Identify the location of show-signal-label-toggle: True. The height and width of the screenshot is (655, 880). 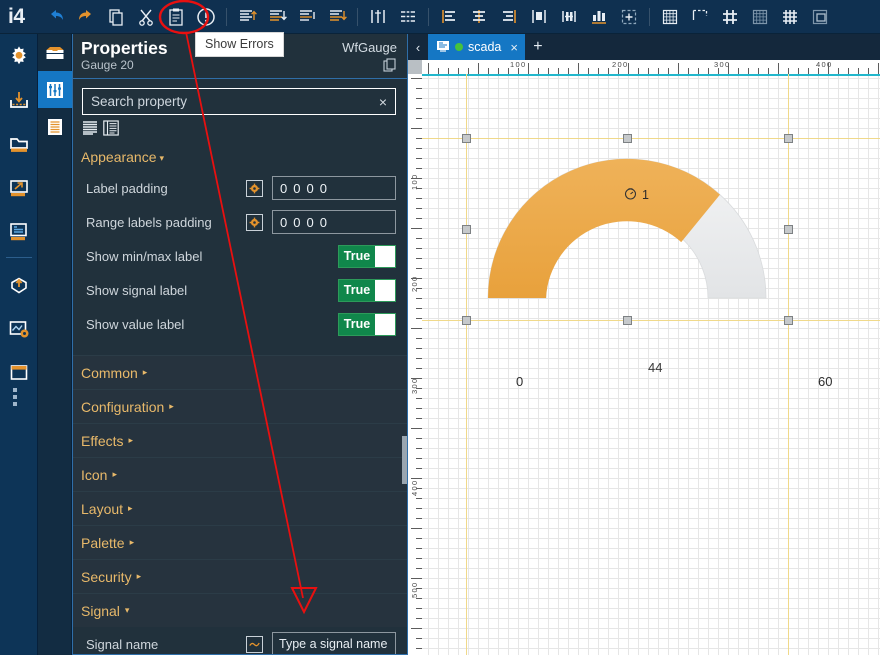
(367, 290).